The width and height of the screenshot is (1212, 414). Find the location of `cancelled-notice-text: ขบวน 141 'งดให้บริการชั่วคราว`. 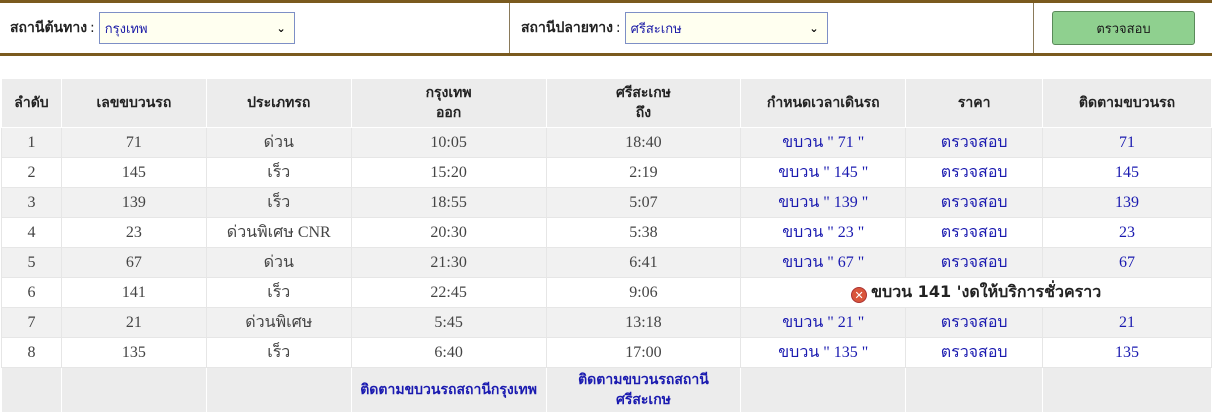

cancelled-notice-text: ขบวน 141 'งดให้บริการชั่วคราว is located at coordinates (986, 291).